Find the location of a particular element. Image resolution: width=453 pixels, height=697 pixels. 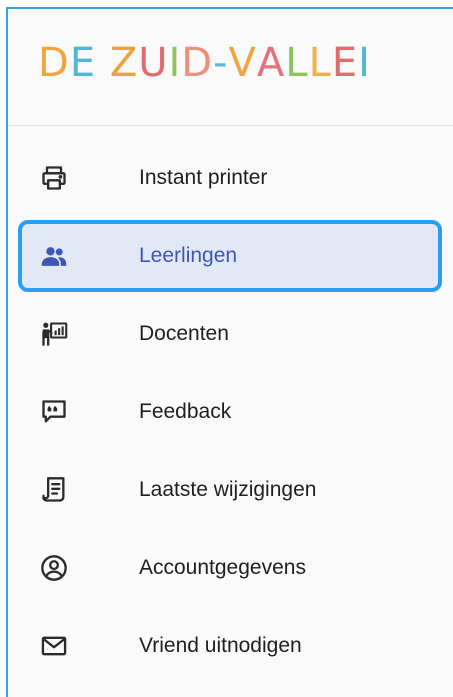

account-circle-icon is located at coordinates (54, 568).